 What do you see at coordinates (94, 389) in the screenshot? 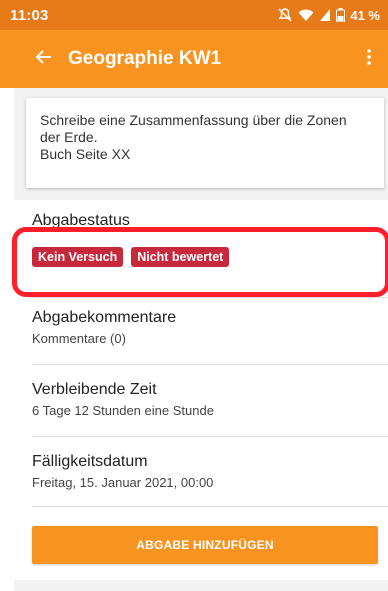
I see `remaining-time-label: Verbleibende Zeit` at bounding box center [94, 389].